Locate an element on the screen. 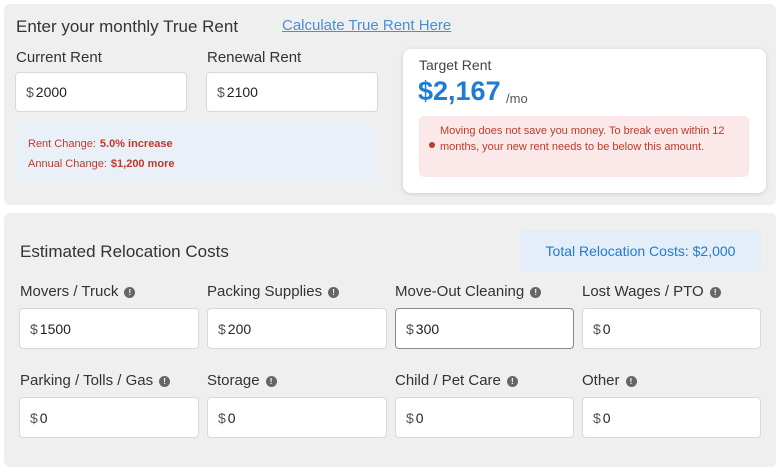 This screenshot has width=780, height=469. parking-tolls-gas-field is located at coordinates (99, 417).